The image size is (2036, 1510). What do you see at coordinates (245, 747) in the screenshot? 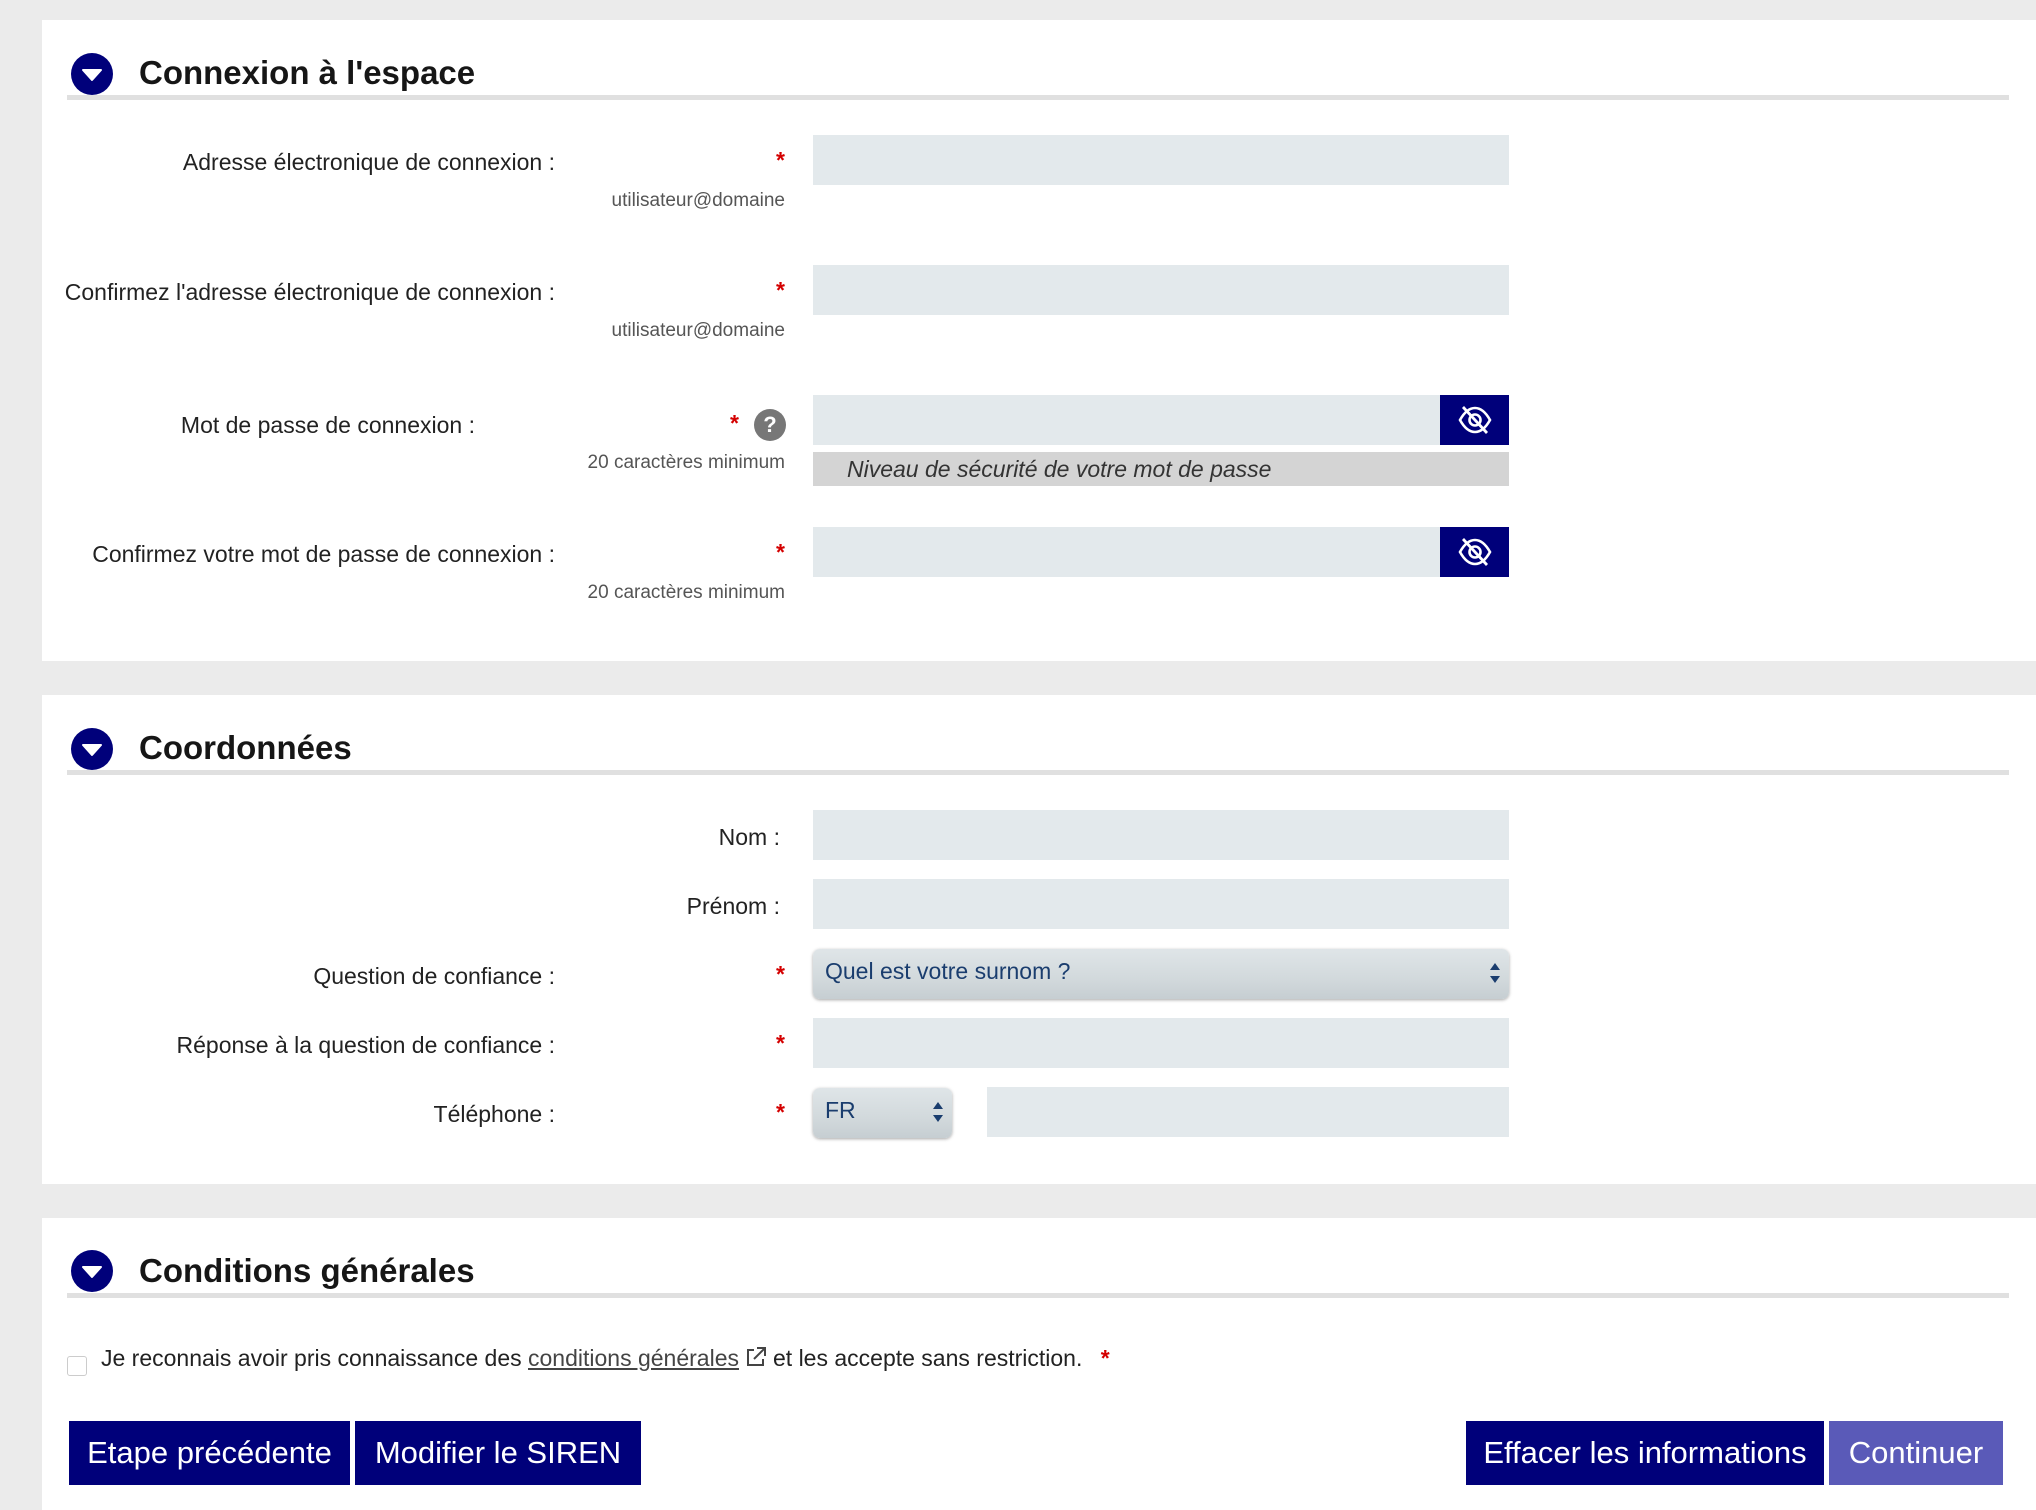
I see `section-title: Coordonnées` at bounding box center [245, 747].